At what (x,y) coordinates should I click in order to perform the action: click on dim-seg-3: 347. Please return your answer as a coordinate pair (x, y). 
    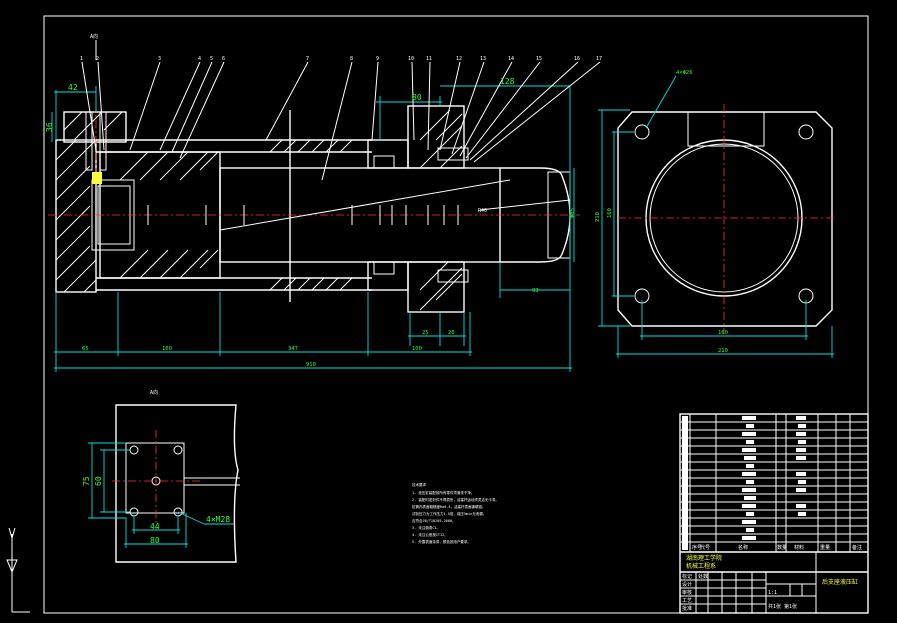
    Looking at the image, I should click on (293, 349).